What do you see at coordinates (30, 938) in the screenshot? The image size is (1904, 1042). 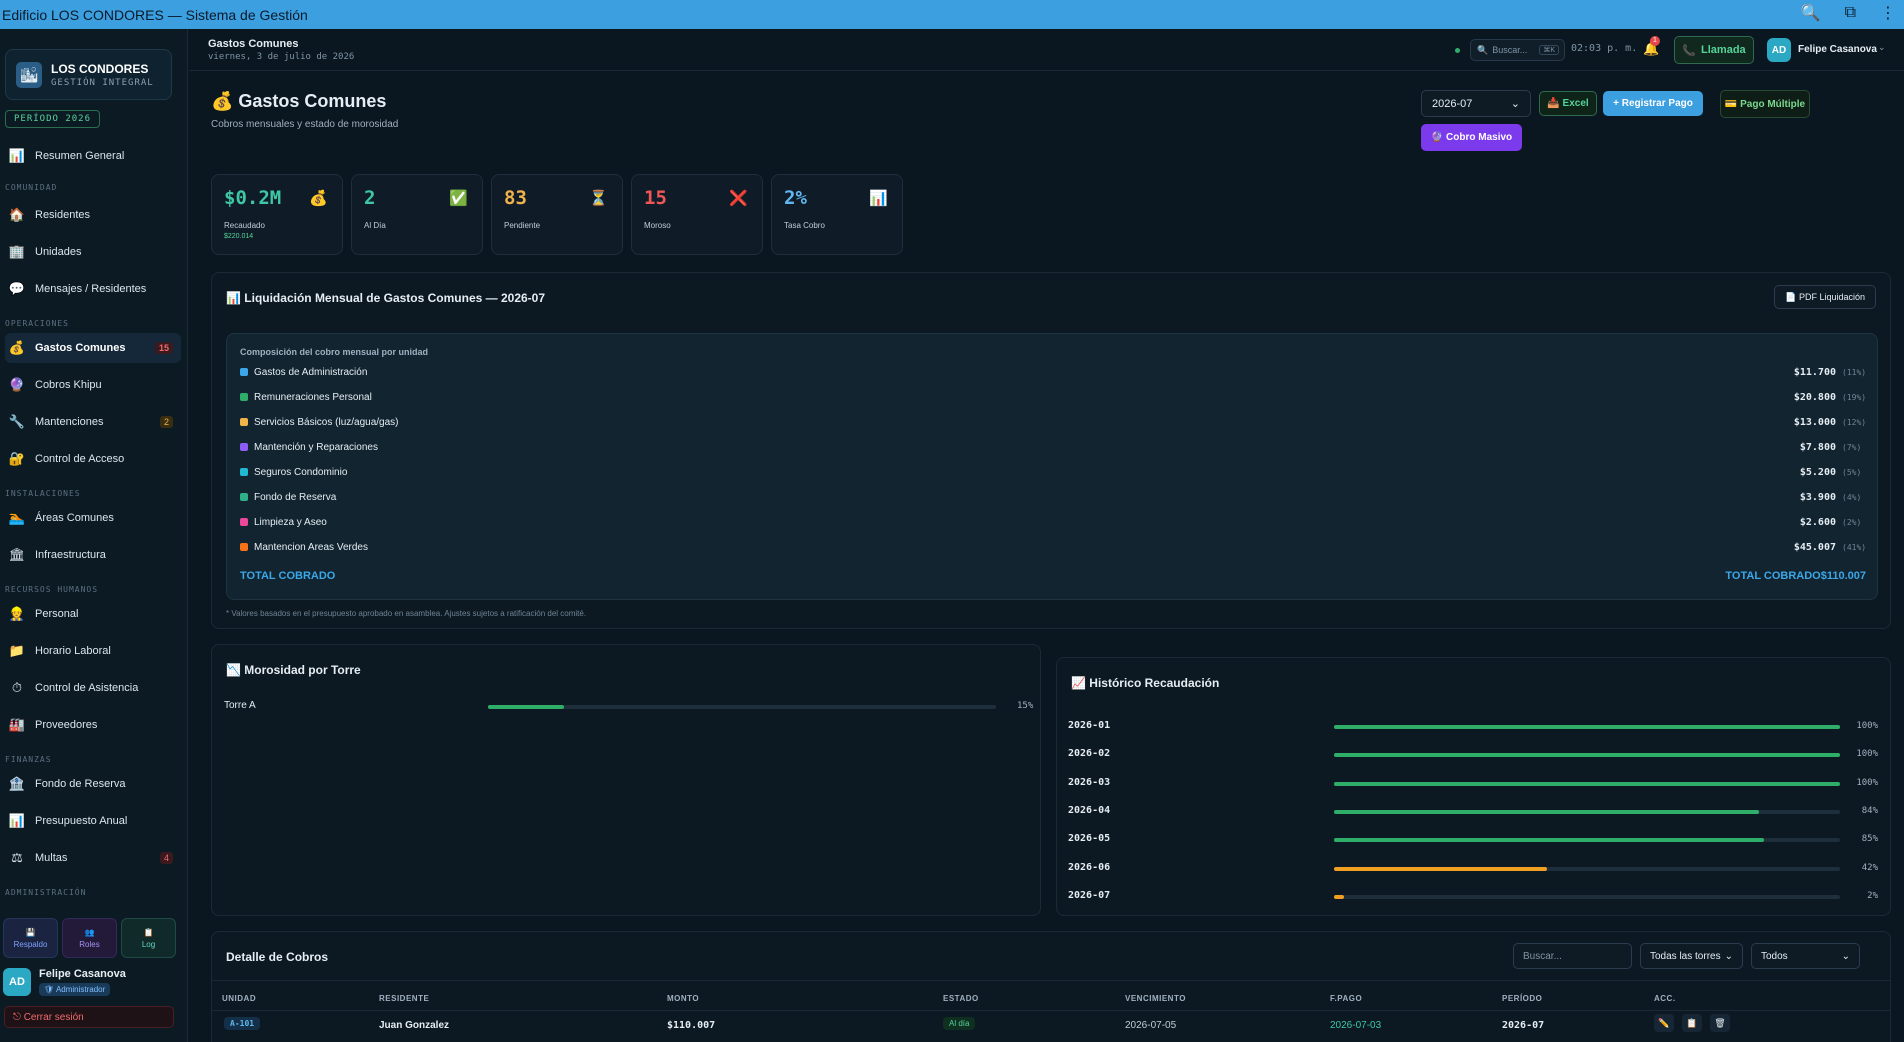 I see `backup-button: 💾 Respaldo` at bounding box center [30, 938].